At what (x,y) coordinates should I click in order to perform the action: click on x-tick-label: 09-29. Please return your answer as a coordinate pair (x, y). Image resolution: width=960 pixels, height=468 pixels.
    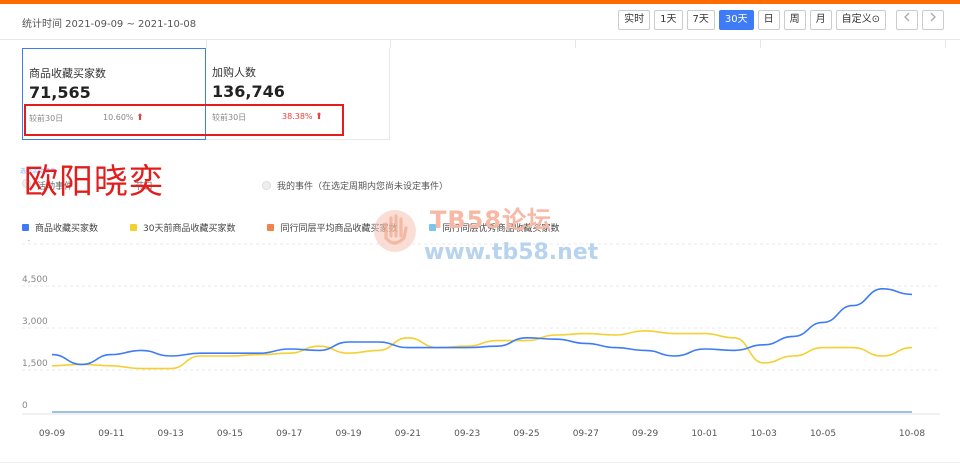
    Looking at the image, I should click on (645, 434).